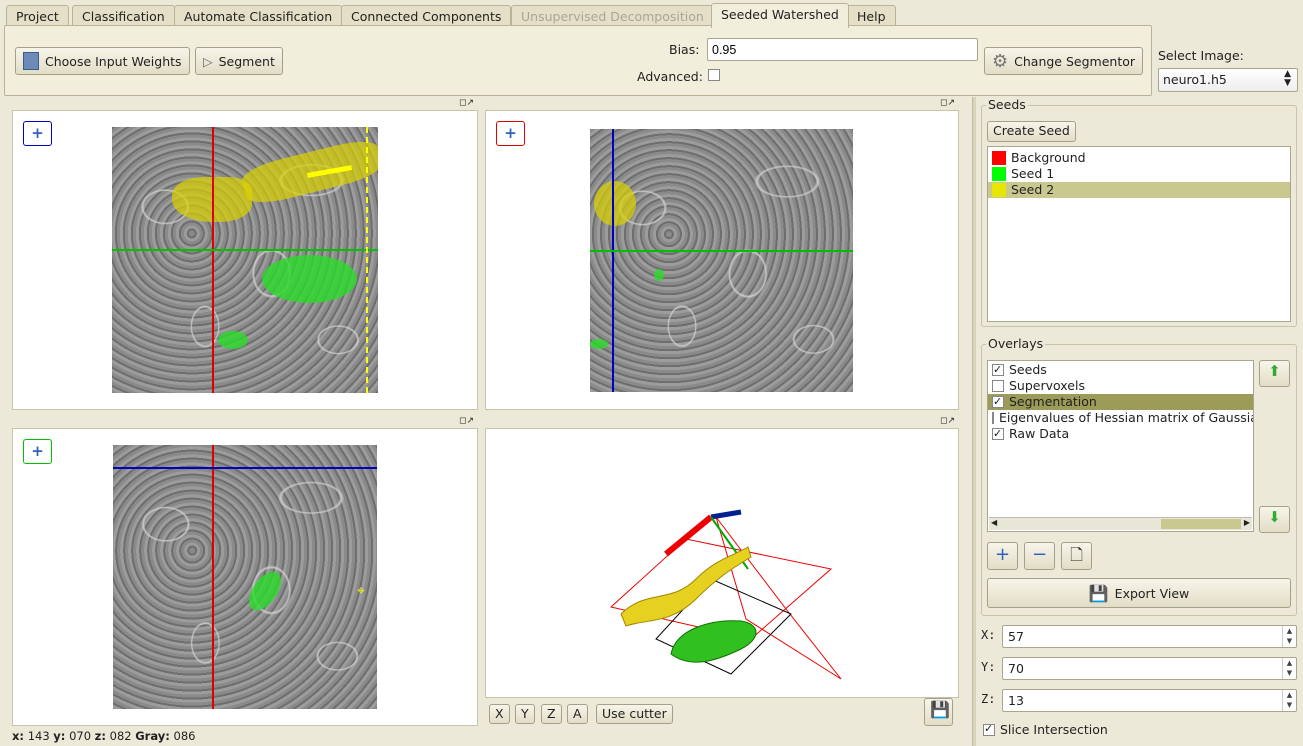 This screenshot has height=746, width=1303. What do you see at coordinates (1228, 80) in the screenshot?
I see `select-image-dropdown: neuro1.h5 ▲ ▼` at bounding box center [1228, 80].